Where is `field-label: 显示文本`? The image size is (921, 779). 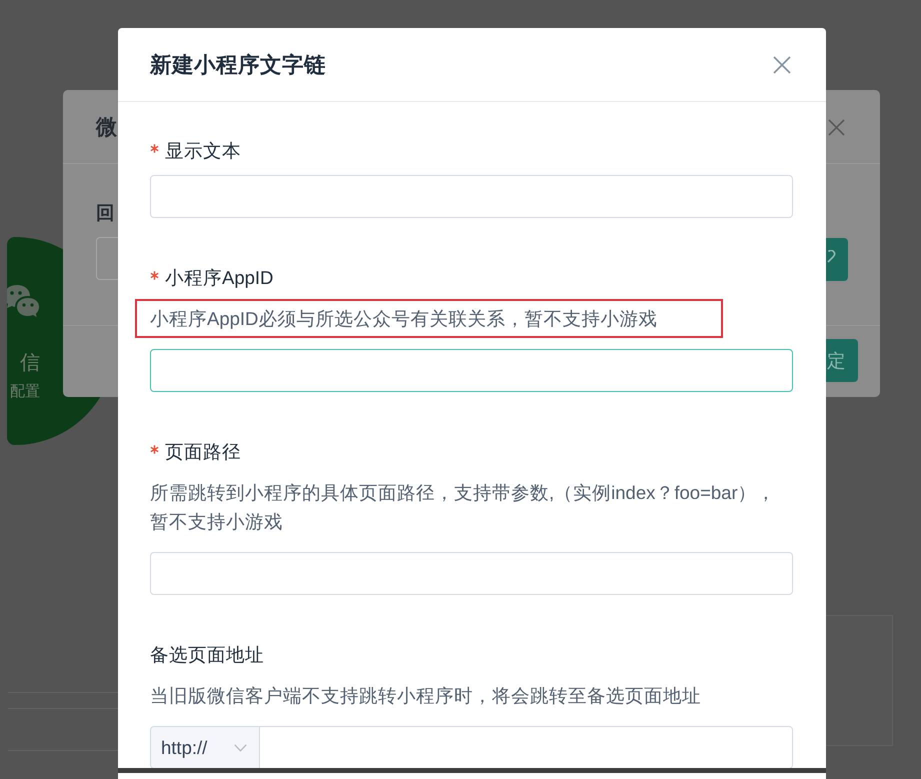 field-label: 显示文本 is located at coordinates (203, 151).